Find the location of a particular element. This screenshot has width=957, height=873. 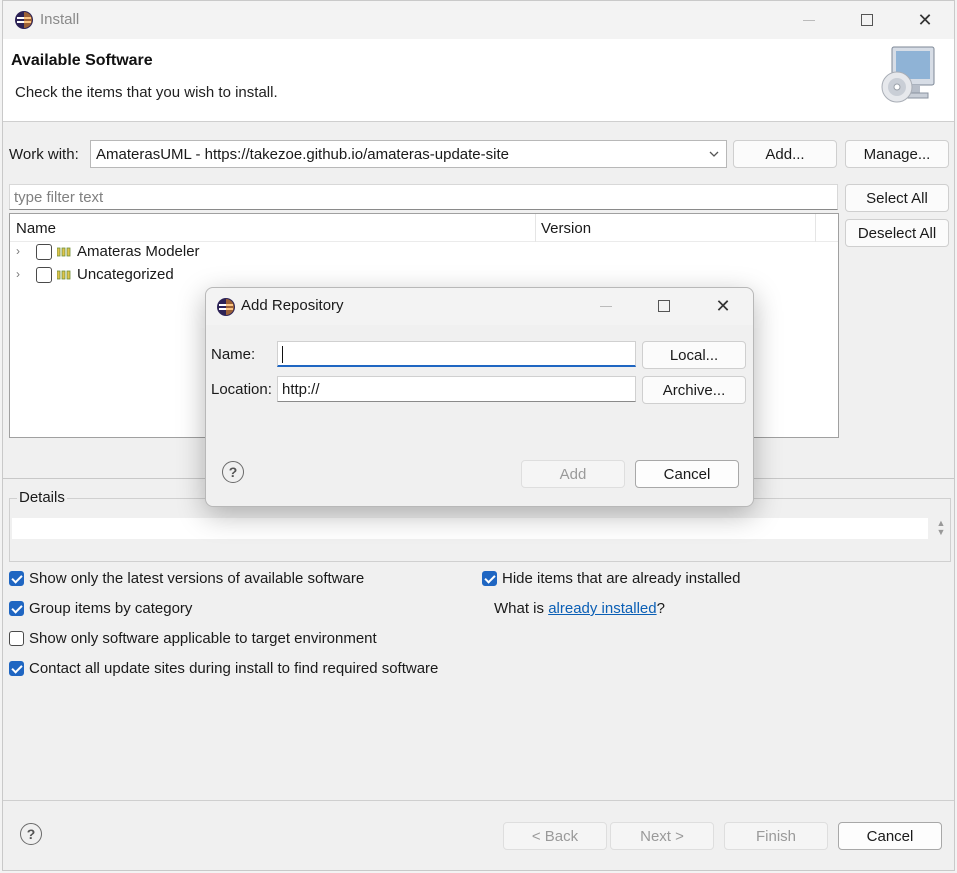

next-button: Next > is located at coordinates (662, 836).